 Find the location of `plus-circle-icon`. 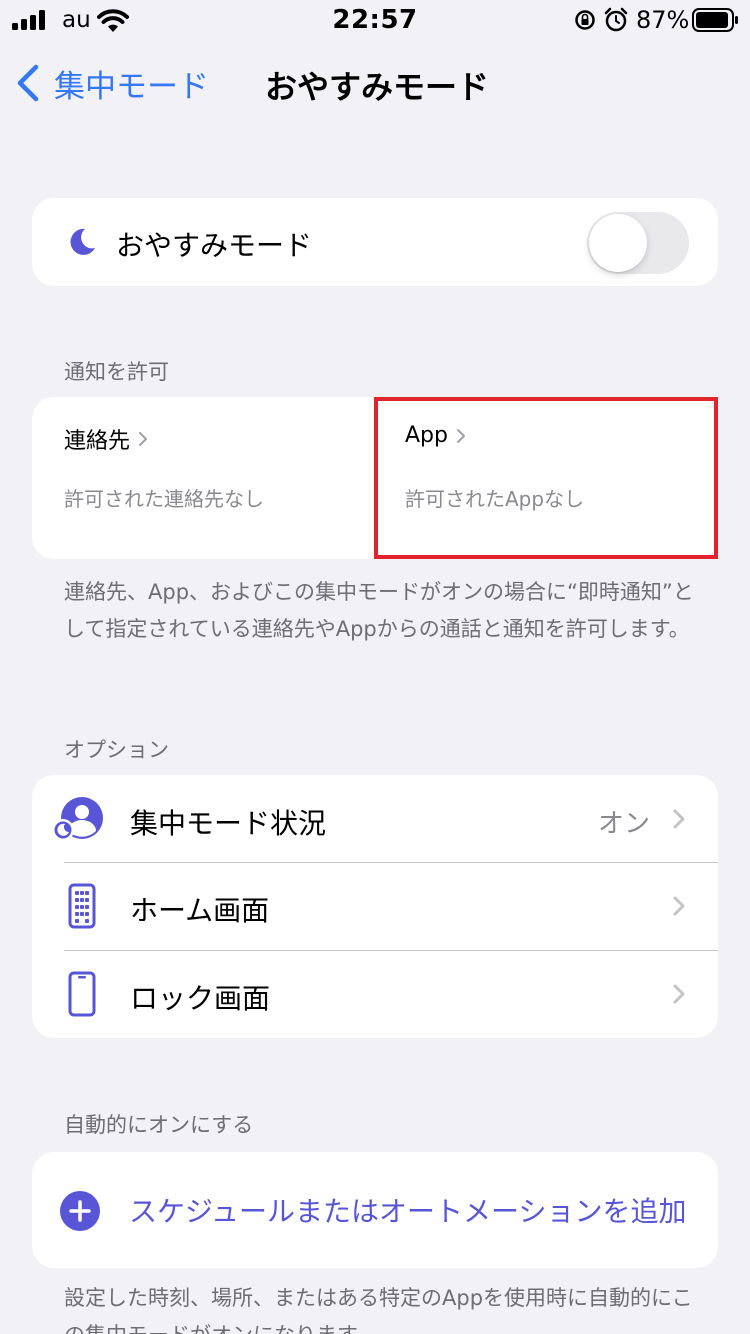

plus-circle-icon is located at coordinates (80, 1211).